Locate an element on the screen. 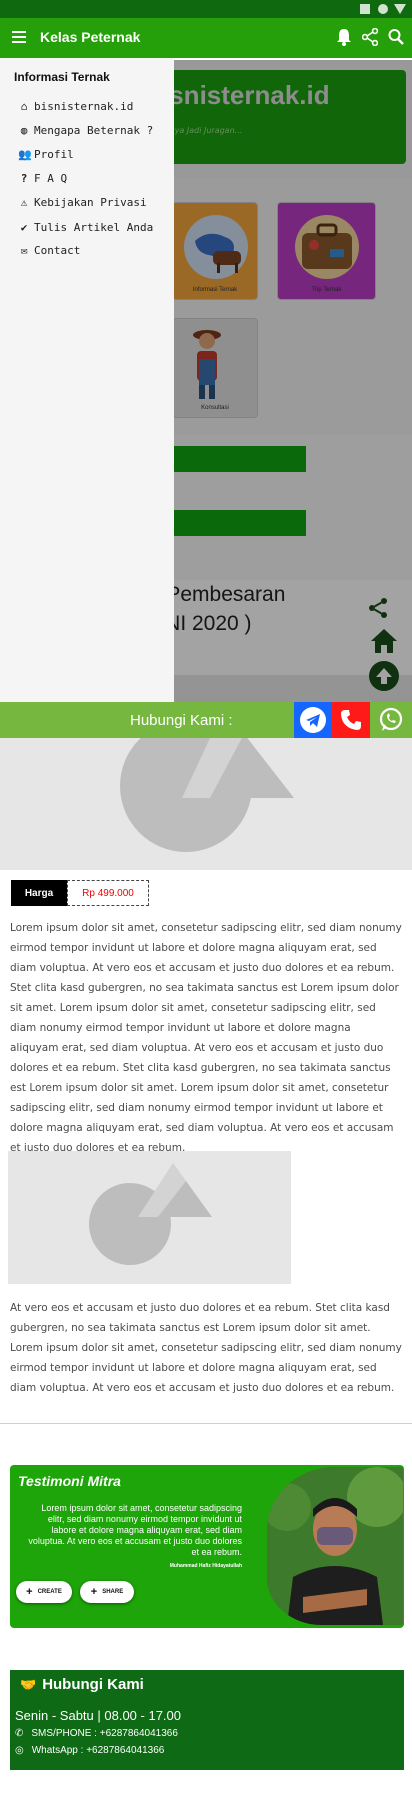 The width and height of the screenshot is (412, 1809). contact-bar: Hubungi Kami : is located at coordinates (206, 720).